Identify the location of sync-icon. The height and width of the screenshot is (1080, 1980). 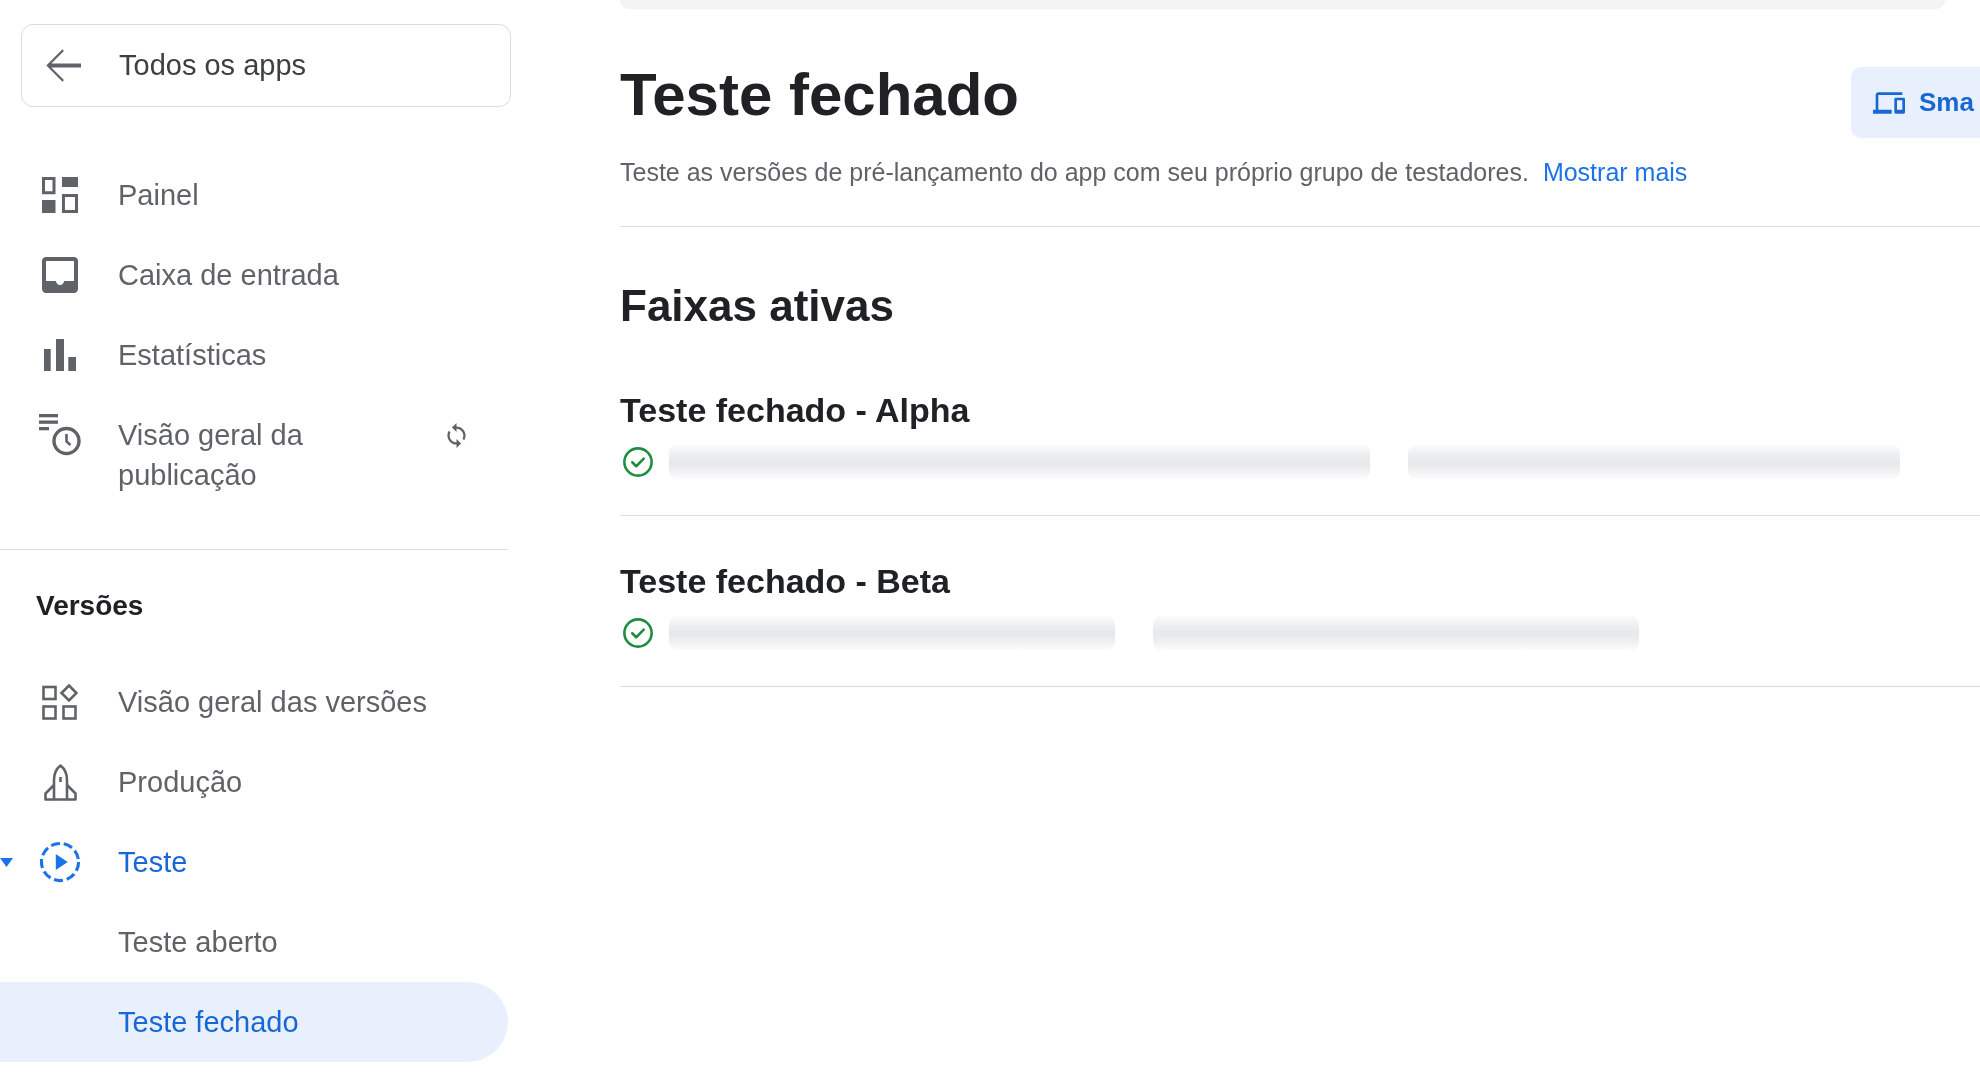
(456, 435).